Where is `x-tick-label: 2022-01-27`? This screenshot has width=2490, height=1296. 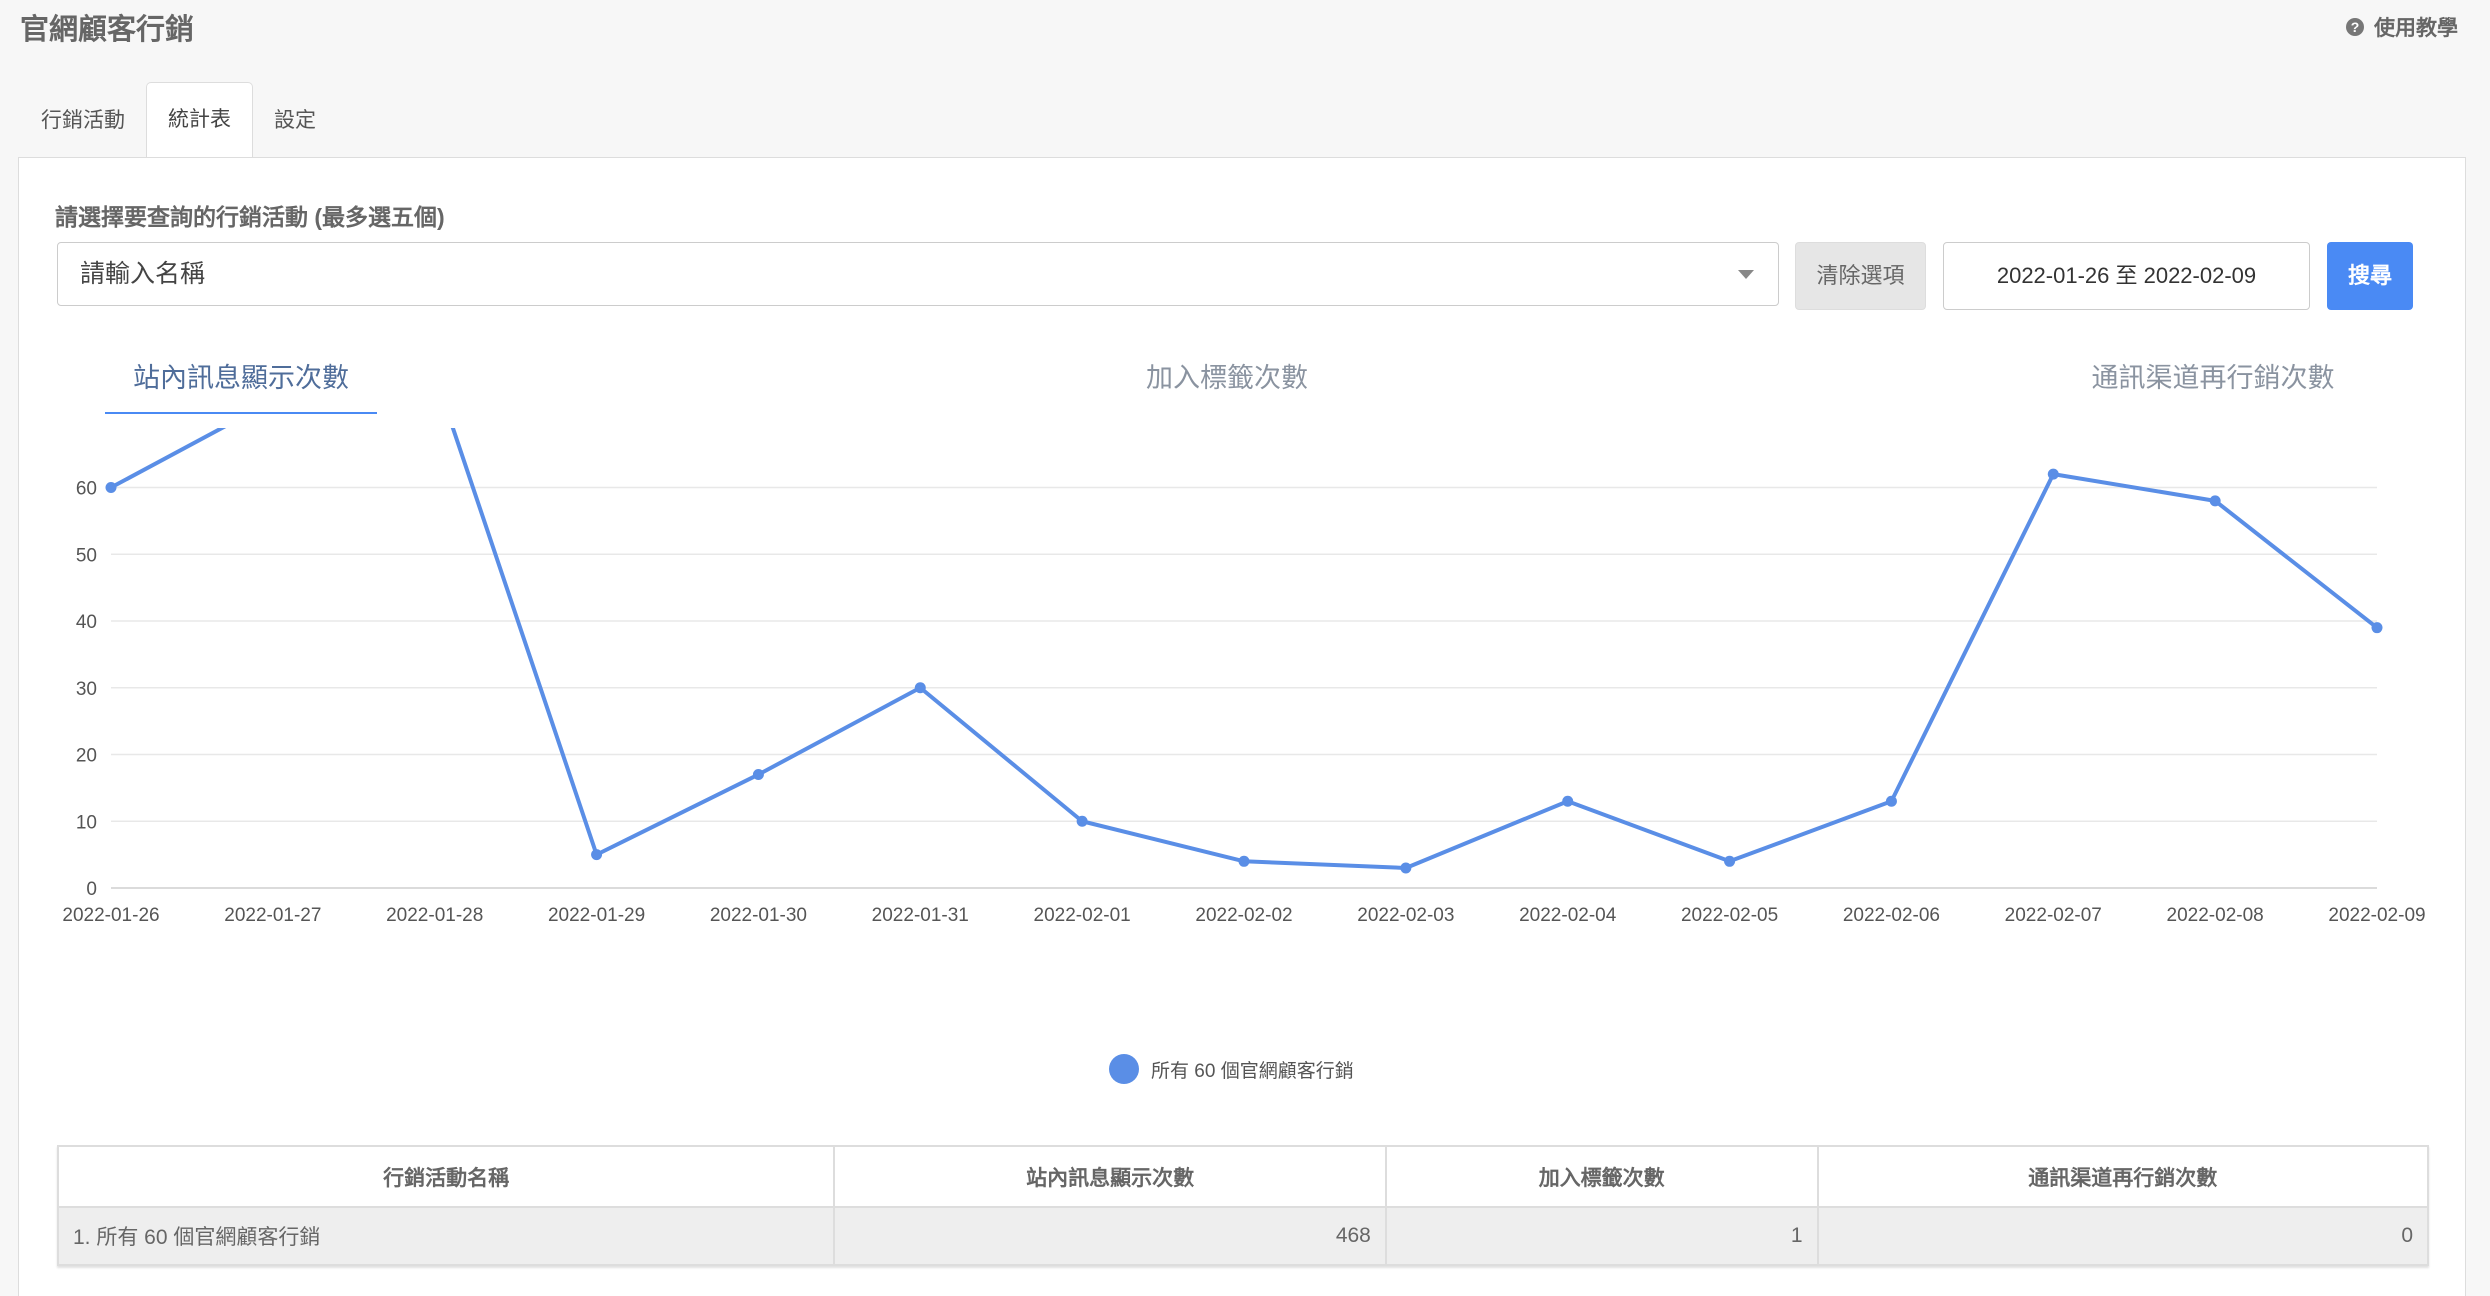 x-tick-label: 2022-01-27 is located at coordinates (272, 915).